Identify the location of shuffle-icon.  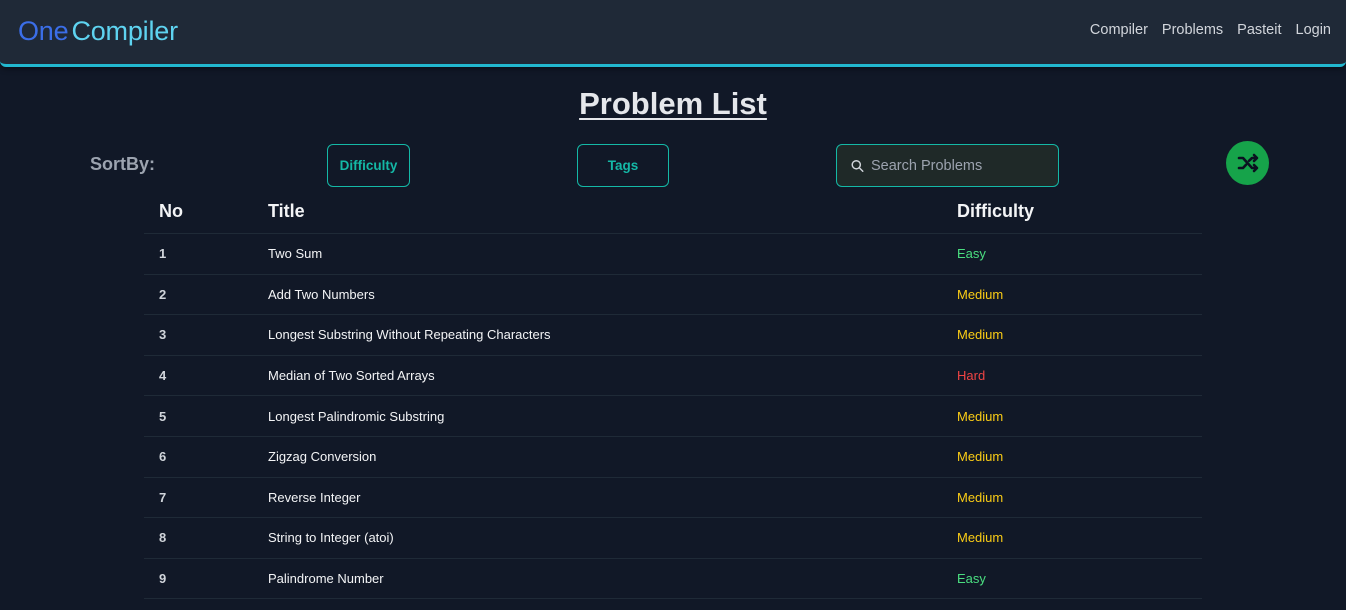
(1247, 163).